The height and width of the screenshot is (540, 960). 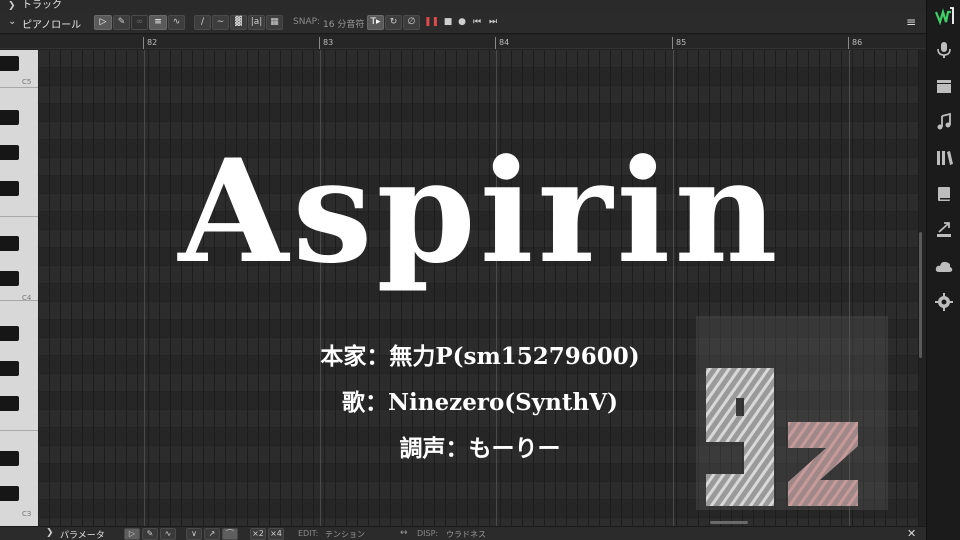 I want to click on snap-label: SNAP:, so click(x=307, y=22).